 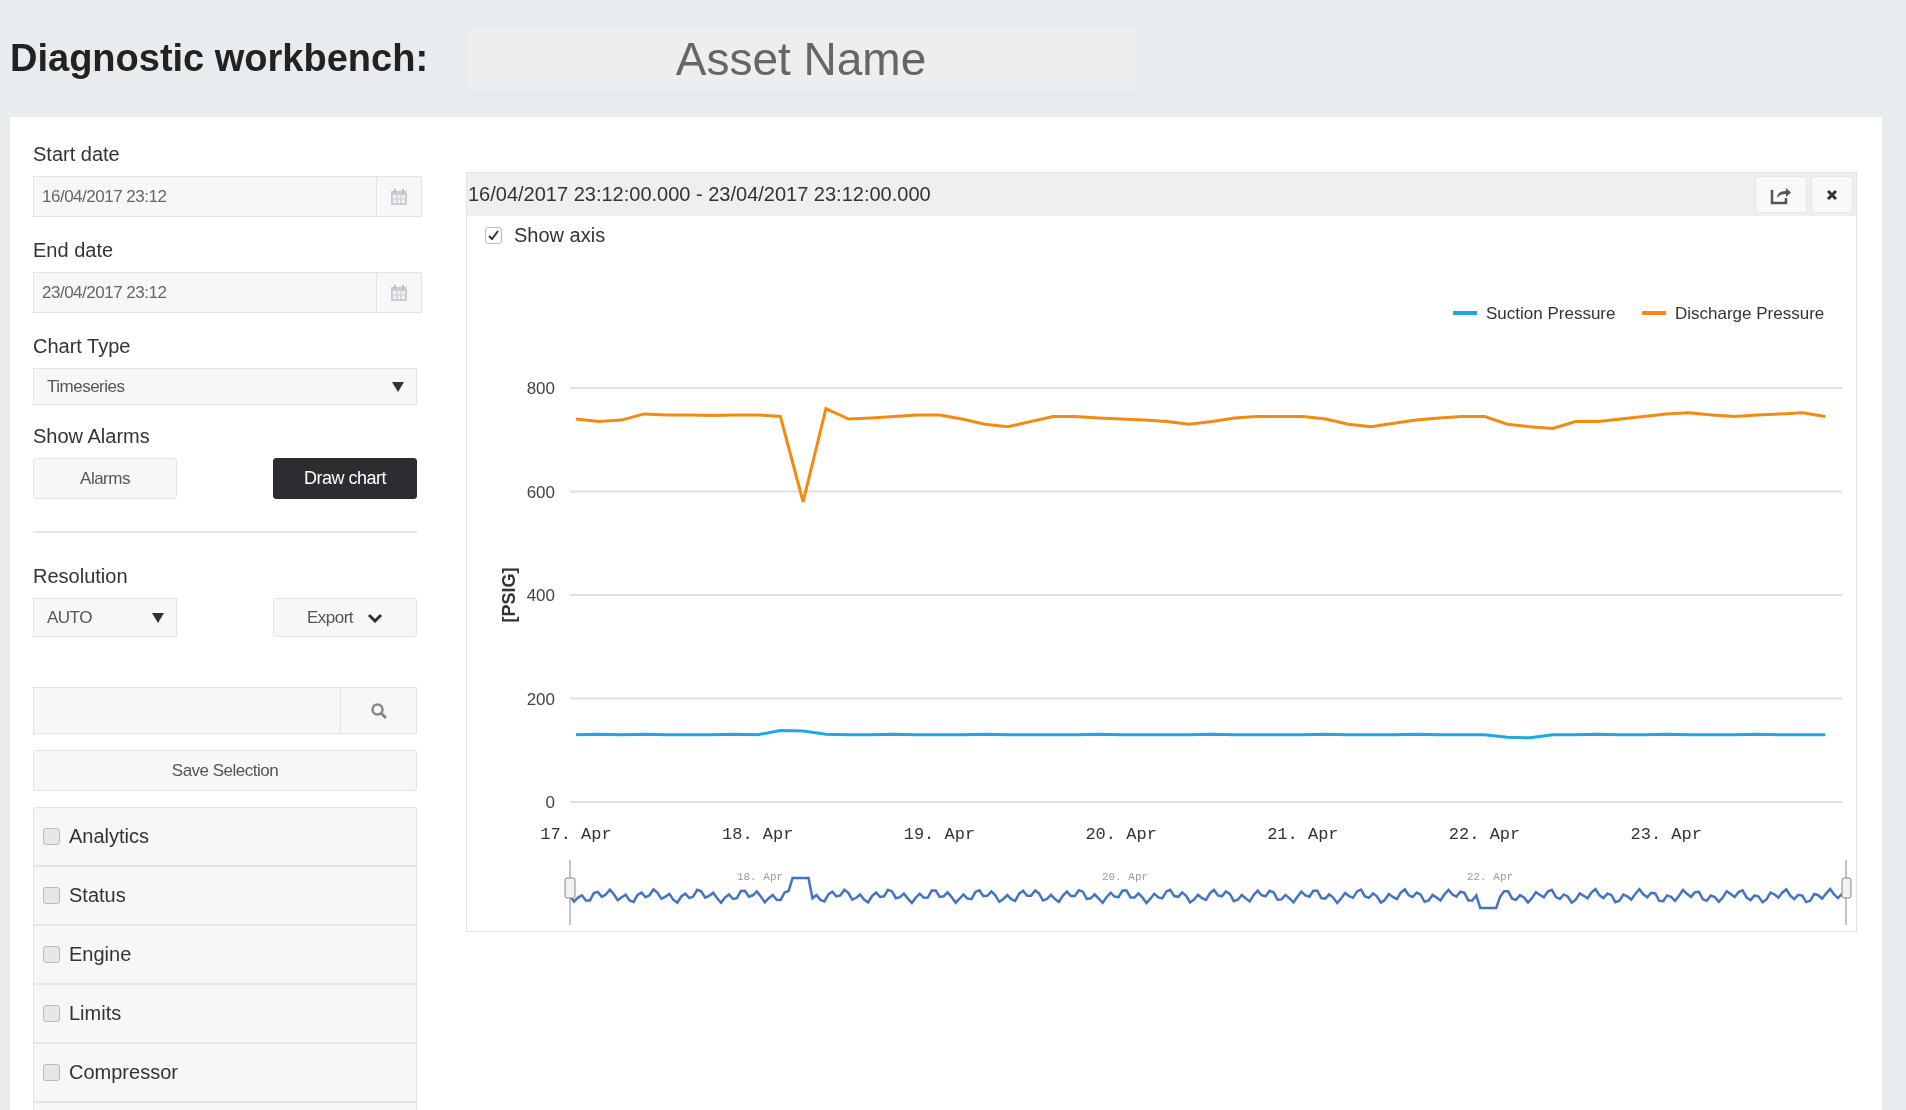 I want to click on resolution-dropdown: AUTO, so click(x=105, y=617).